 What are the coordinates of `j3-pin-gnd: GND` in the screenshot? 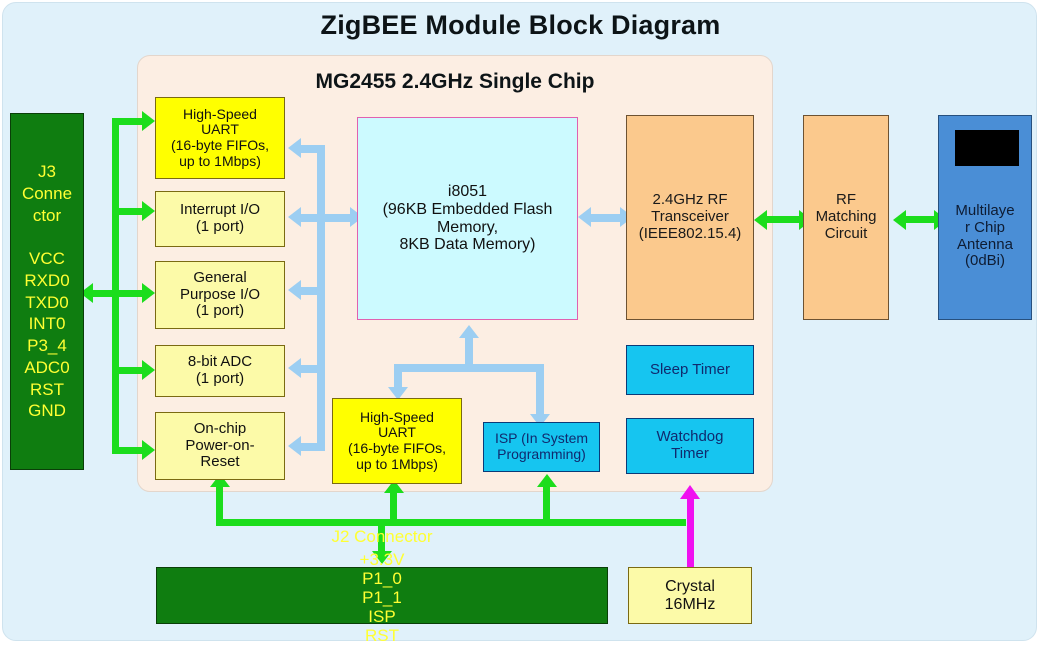 It's located at (47, 411).